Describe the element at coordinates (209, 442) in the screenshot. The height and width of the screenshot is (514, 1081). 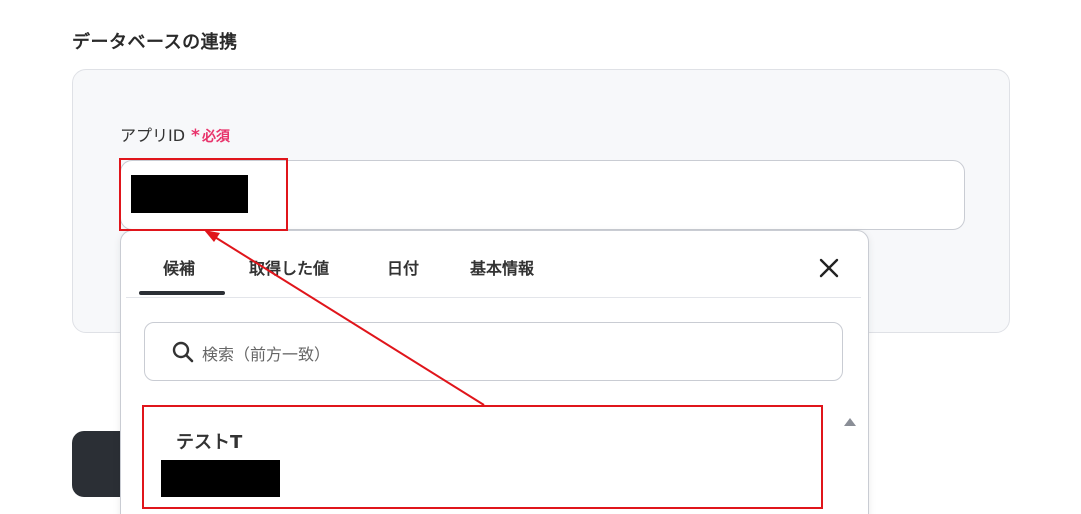
I see `candidate-name: テストT` at that location.